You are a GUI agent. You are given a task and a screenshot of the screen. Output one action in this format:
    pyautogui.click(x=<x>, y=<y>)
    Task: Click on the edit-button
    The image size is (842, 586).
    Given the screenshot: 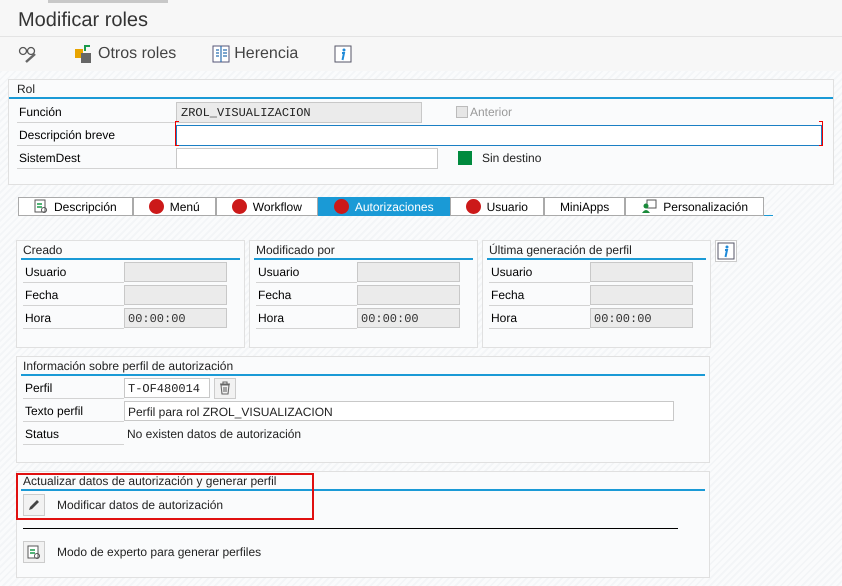 What is the action you would take?
    pyautogui.click(x=34, y=505)
    